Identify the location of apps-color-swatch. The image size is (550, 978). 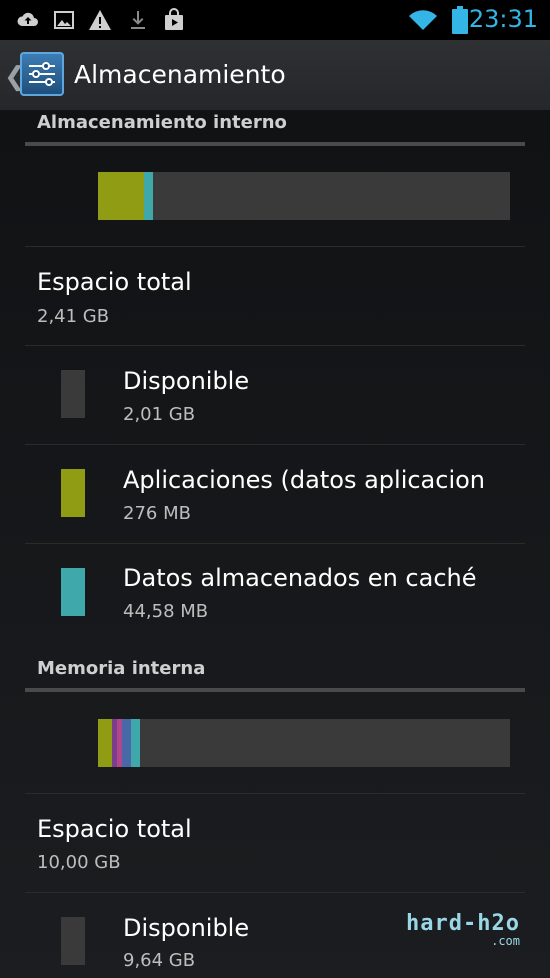
(73, 493).